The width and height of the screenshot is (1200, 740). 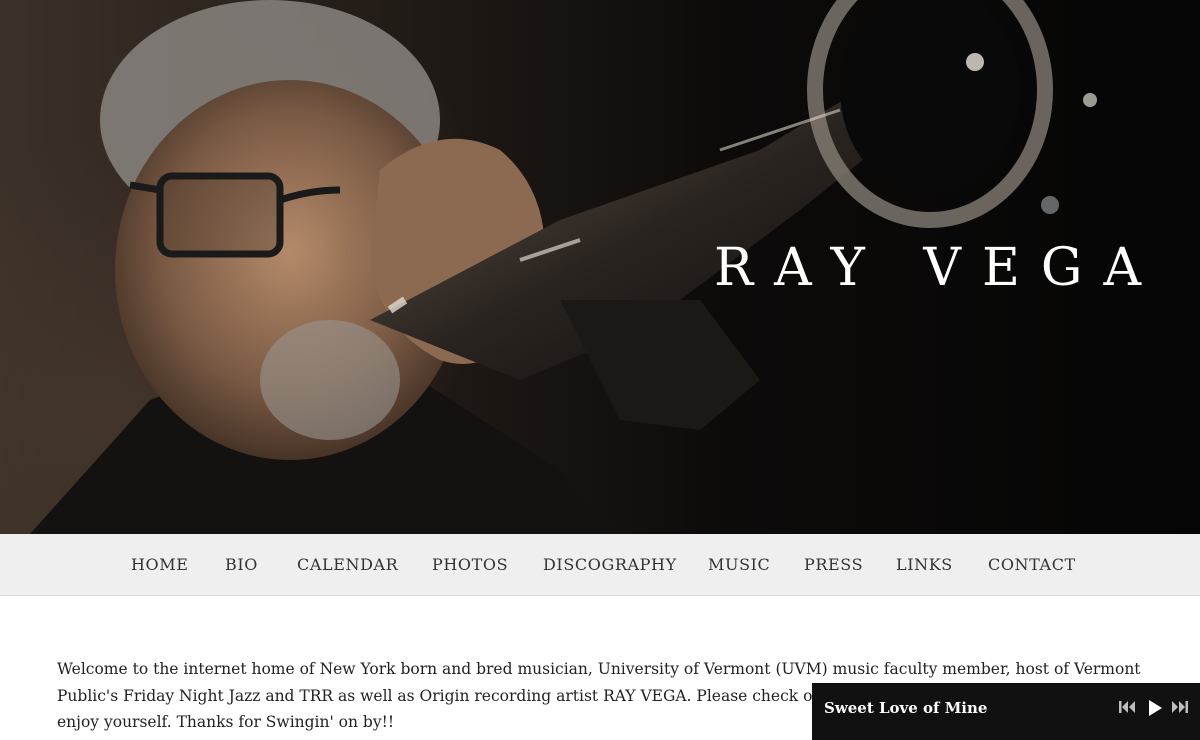 What do you see at coordinates (833, 564) in the screenshot?
I see `nav-item-press: PRESS` at bounding box center [833, 564].